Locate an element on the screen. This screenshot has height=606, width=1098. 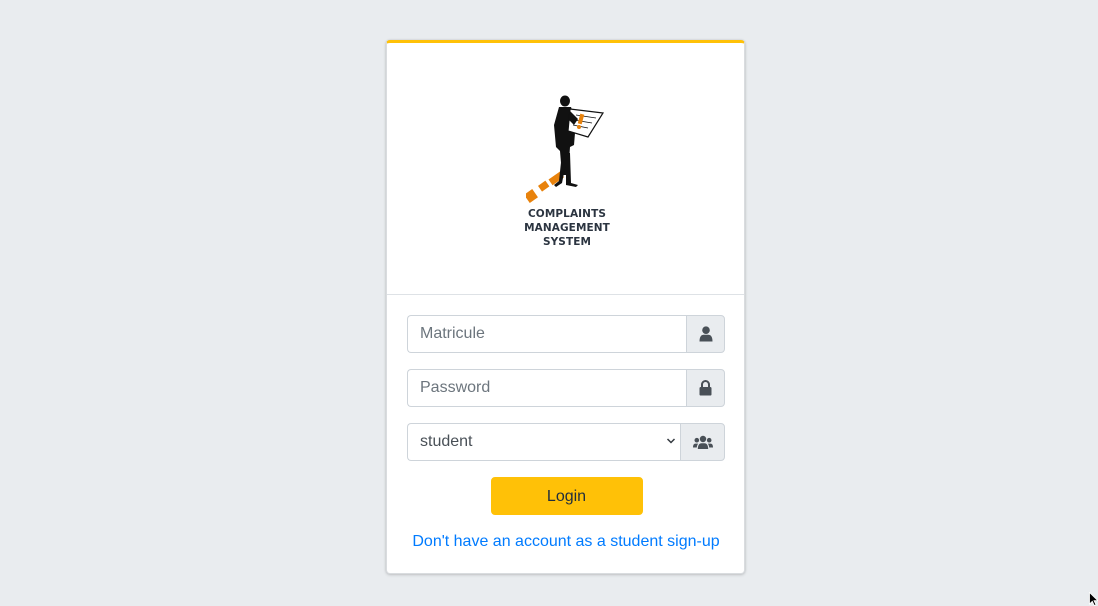
matricule-input is located at coordinates (546, 334).